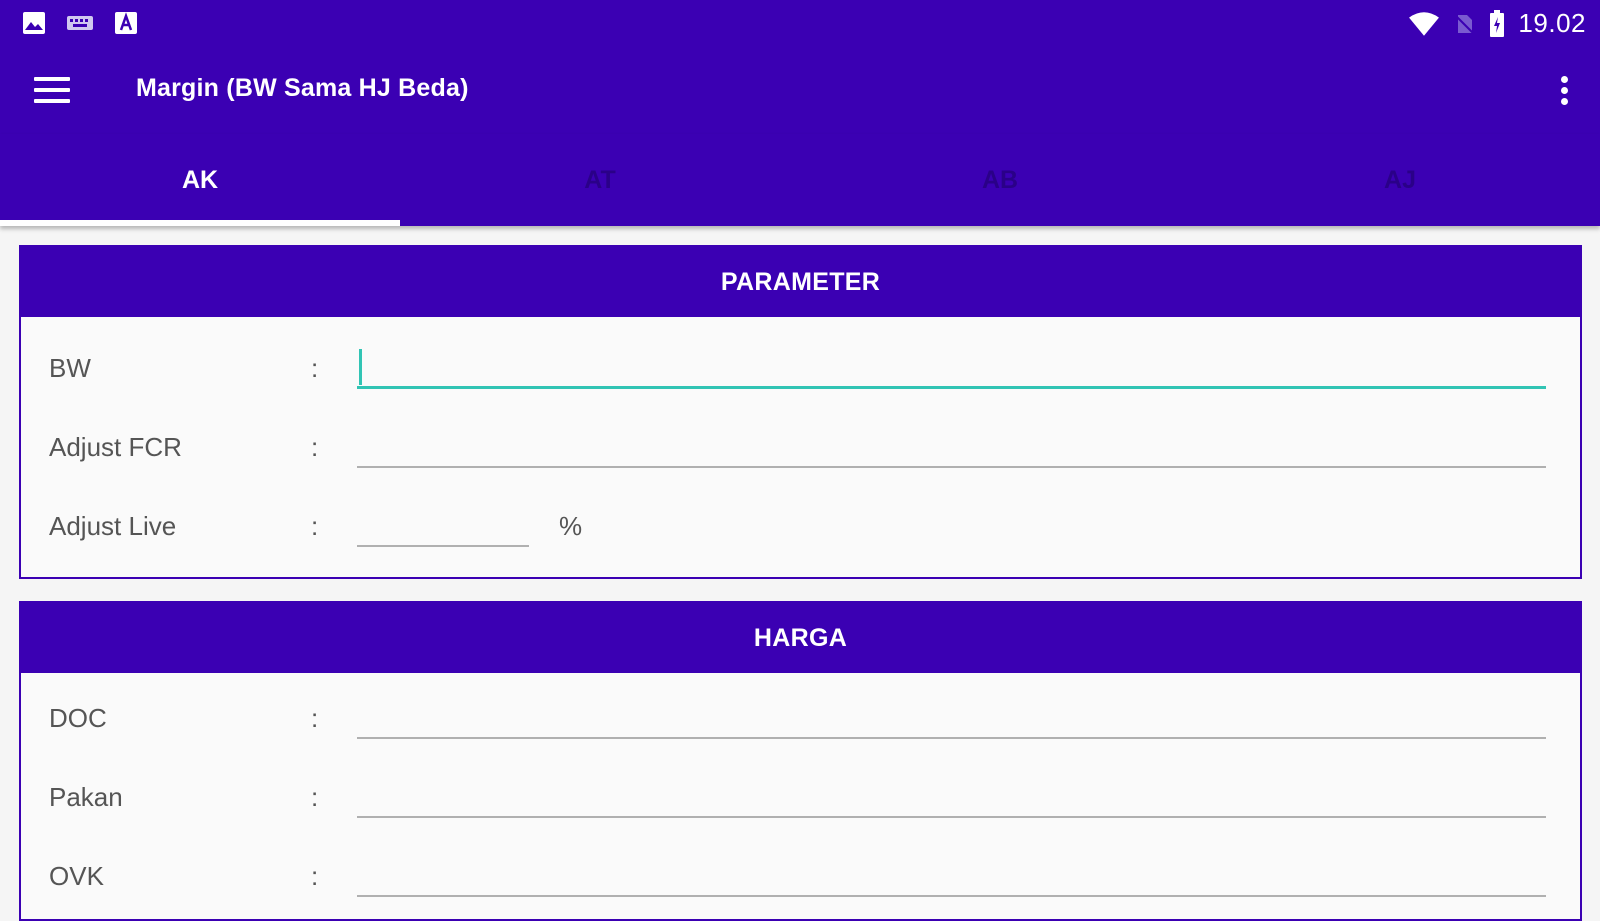  I want to click on image-icon, so click(34, 23).